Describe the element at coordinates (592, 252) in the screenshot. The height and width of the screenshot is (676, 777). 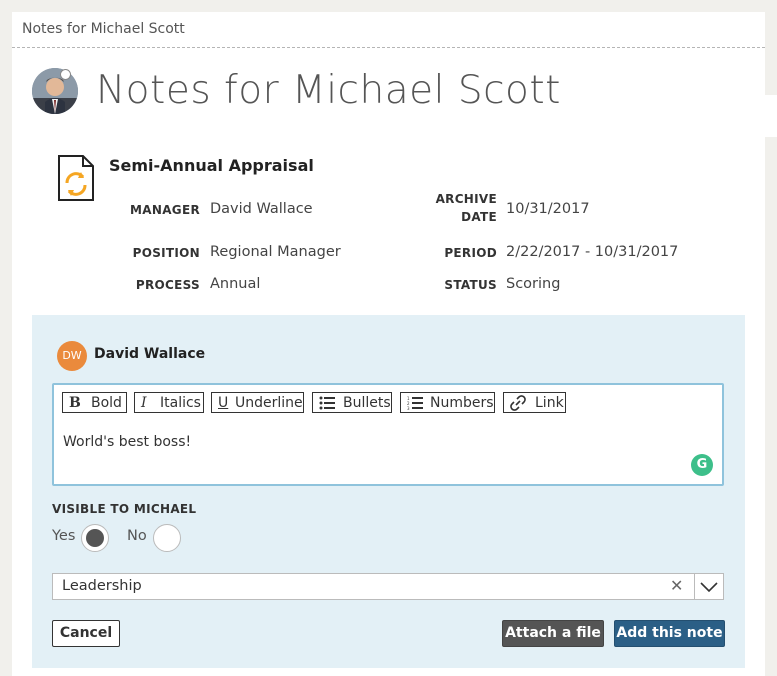
I see `period-value: 2/22/2017 - 10/31/2017` at that location.